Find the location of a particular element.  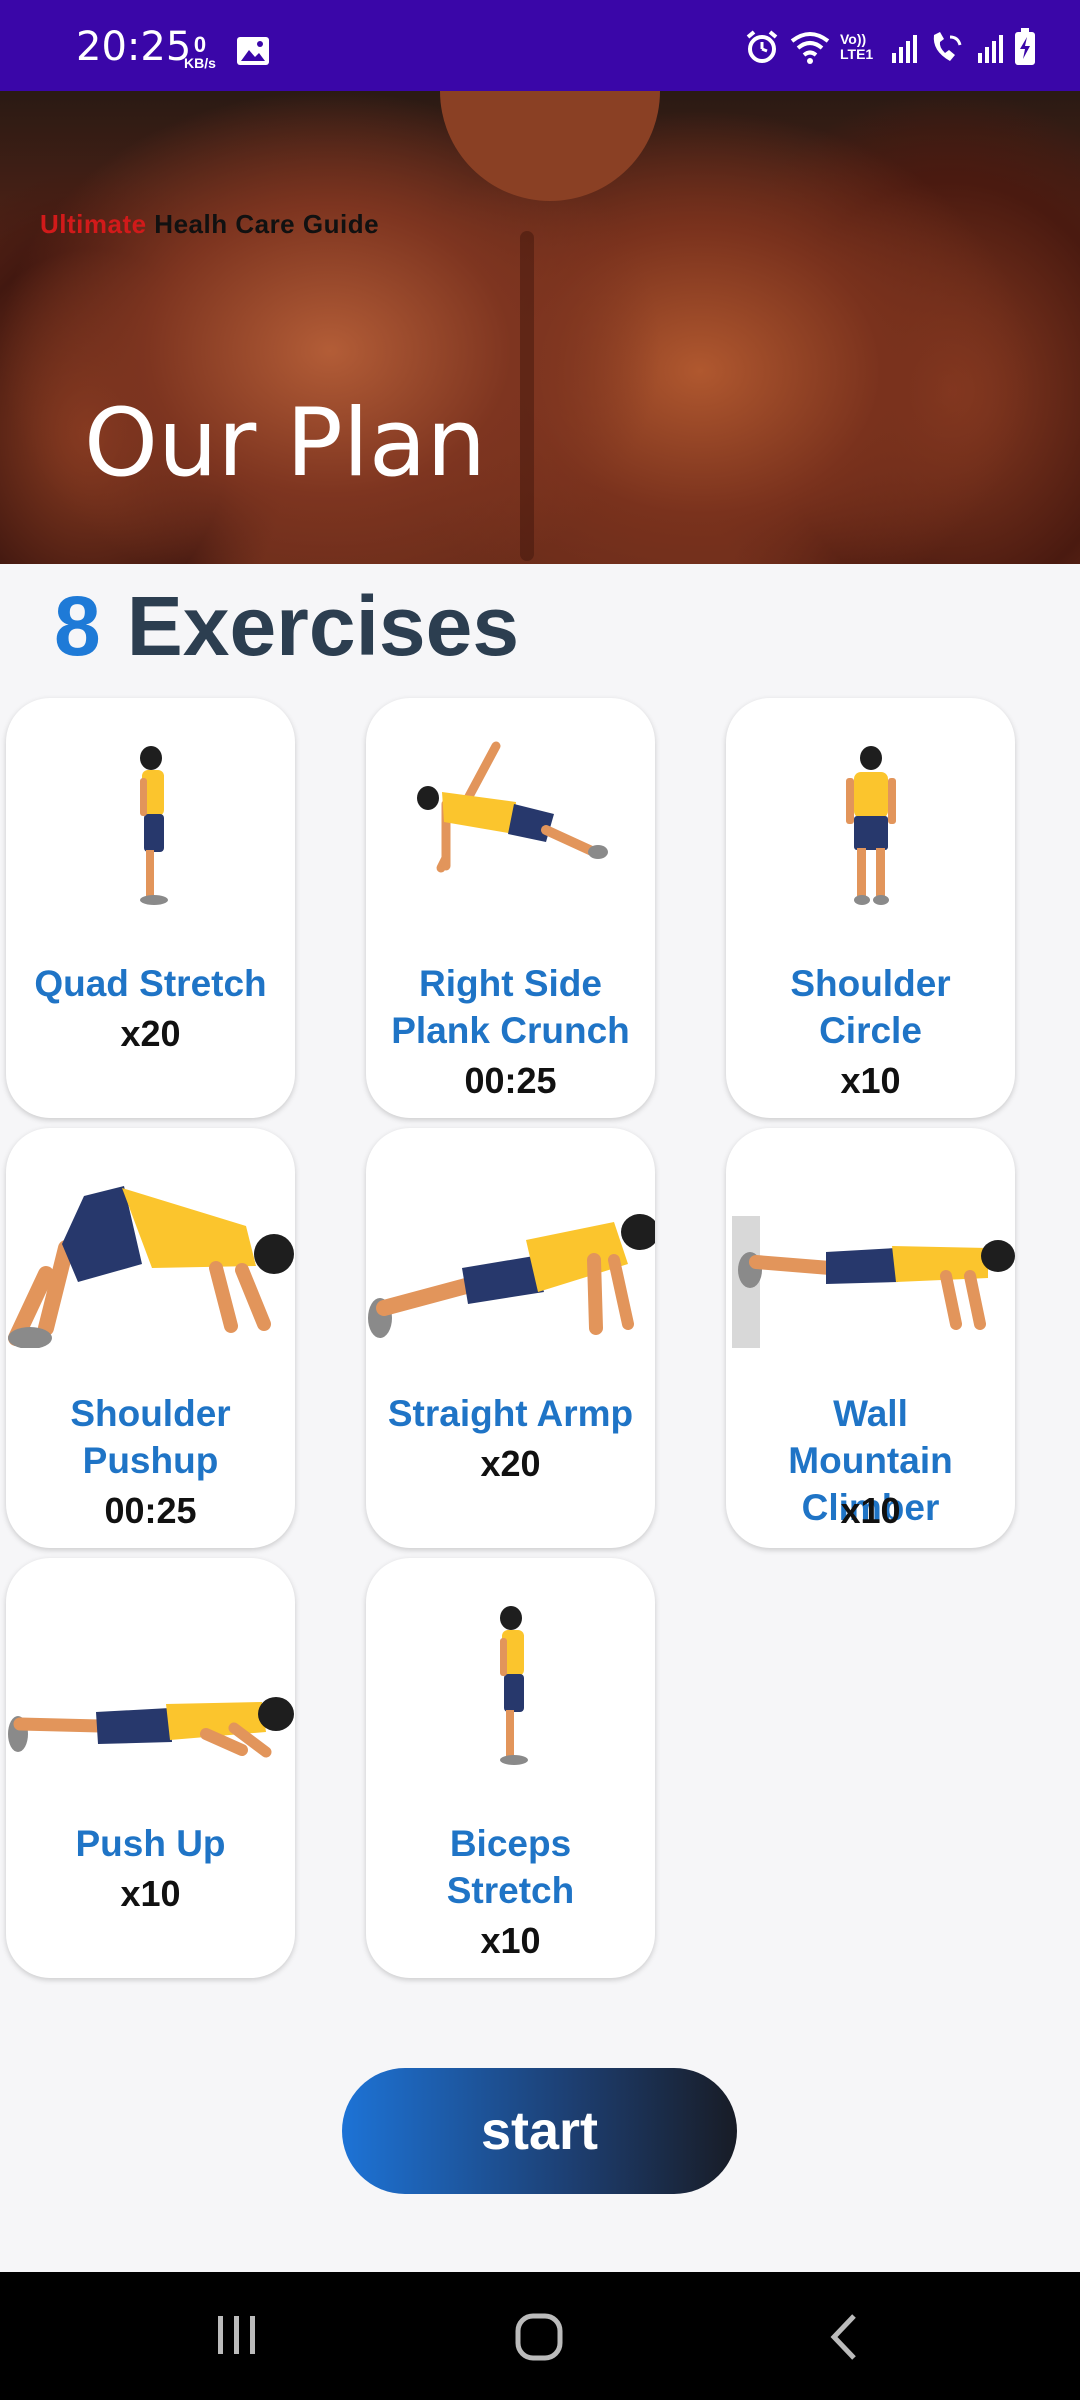

exercise-name: Shoulder Pushup is located at coordinates (150, 1437).